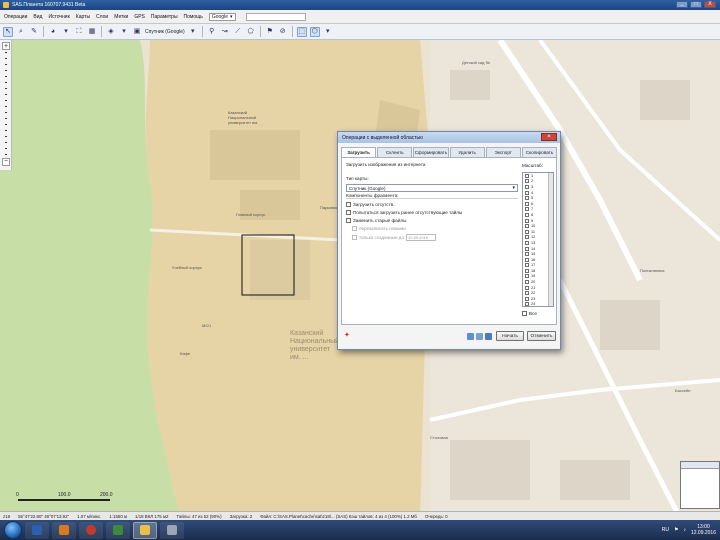 The height and width of the screenshot is (540, 720). I want to click on menu-marks: Метки, so click(121, 17).